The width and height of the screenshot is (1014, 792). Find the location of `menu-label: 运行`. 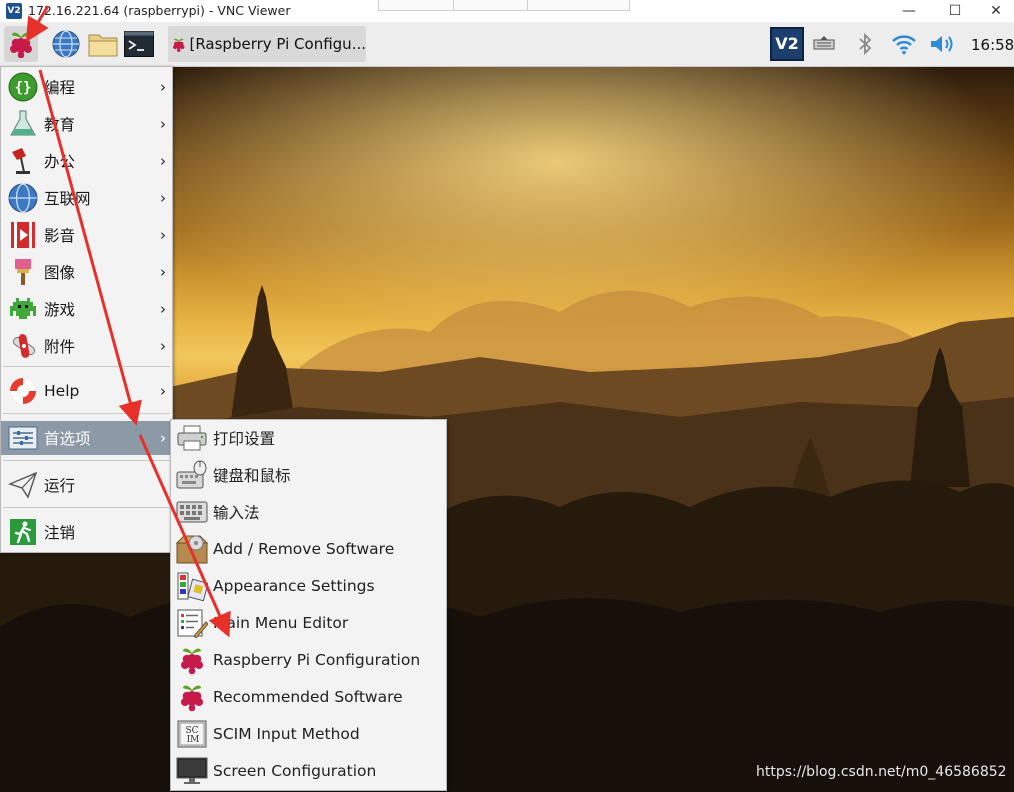

menu-label: 运行 is located at coordinates (60, 486).